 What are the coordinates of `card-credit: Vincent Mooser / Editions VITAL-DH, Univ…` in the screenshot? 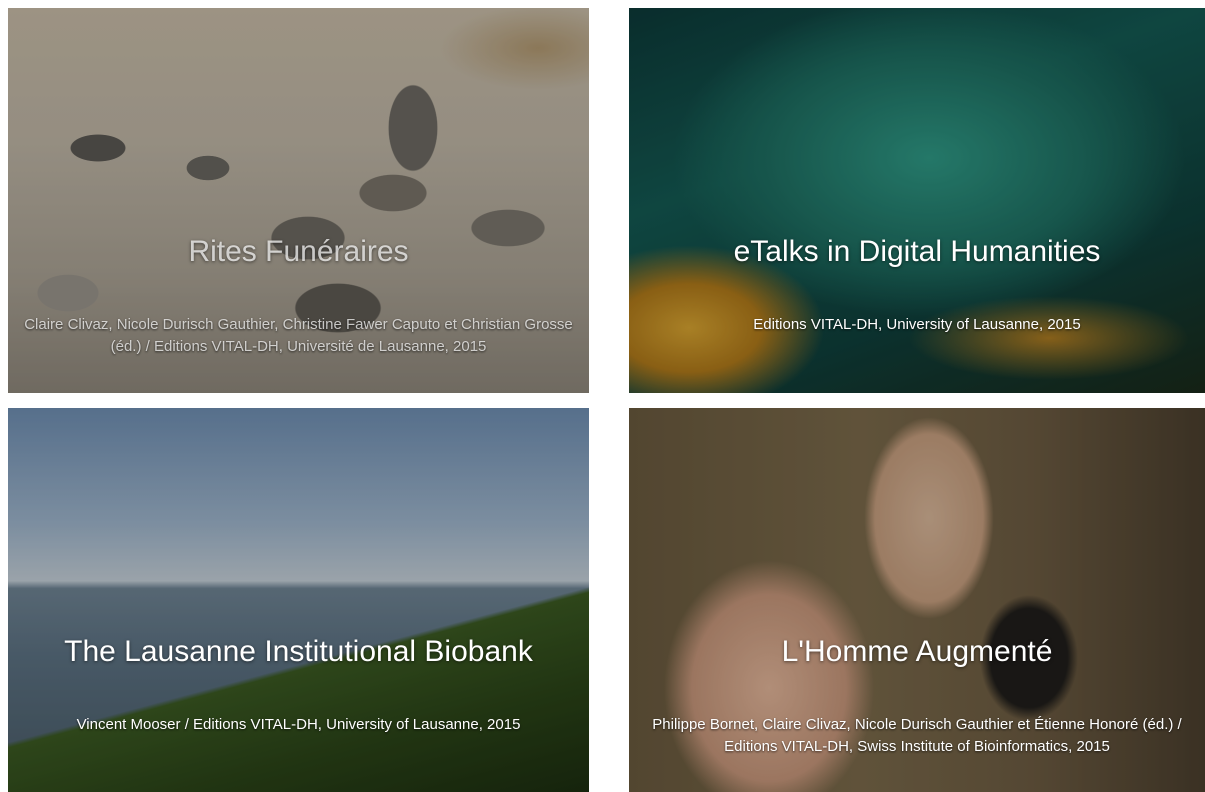 It's located at (298, 724).